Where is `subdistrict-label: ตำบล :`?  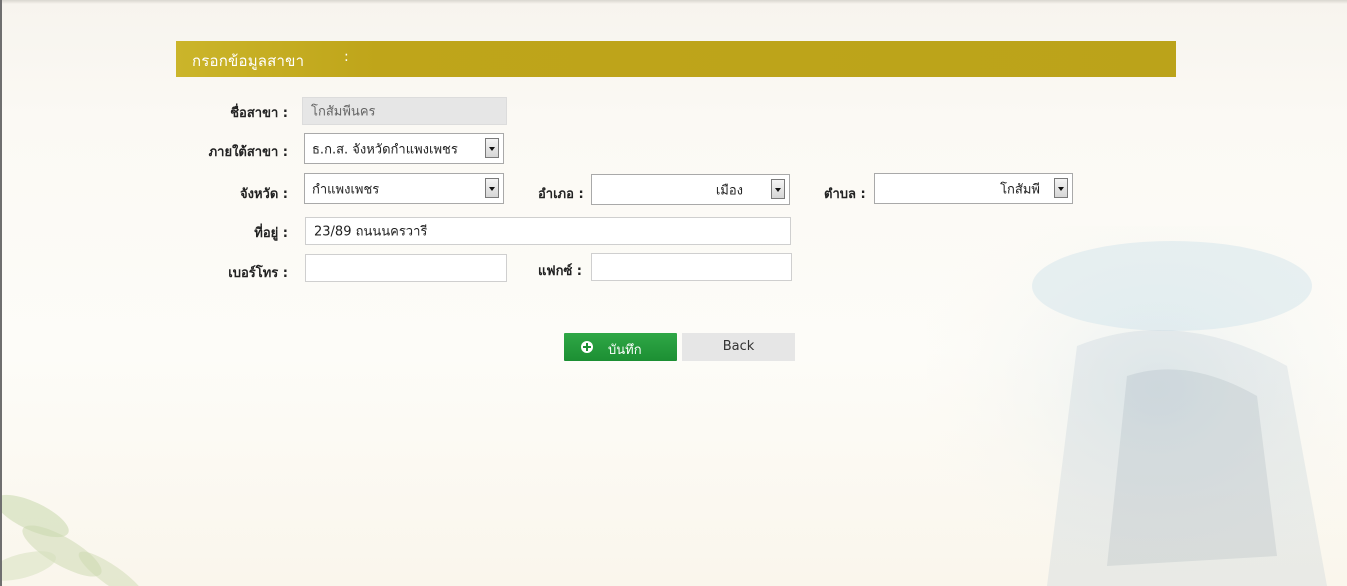 subdistrict-label: ตำบล : is located at coordinates (845, 194).